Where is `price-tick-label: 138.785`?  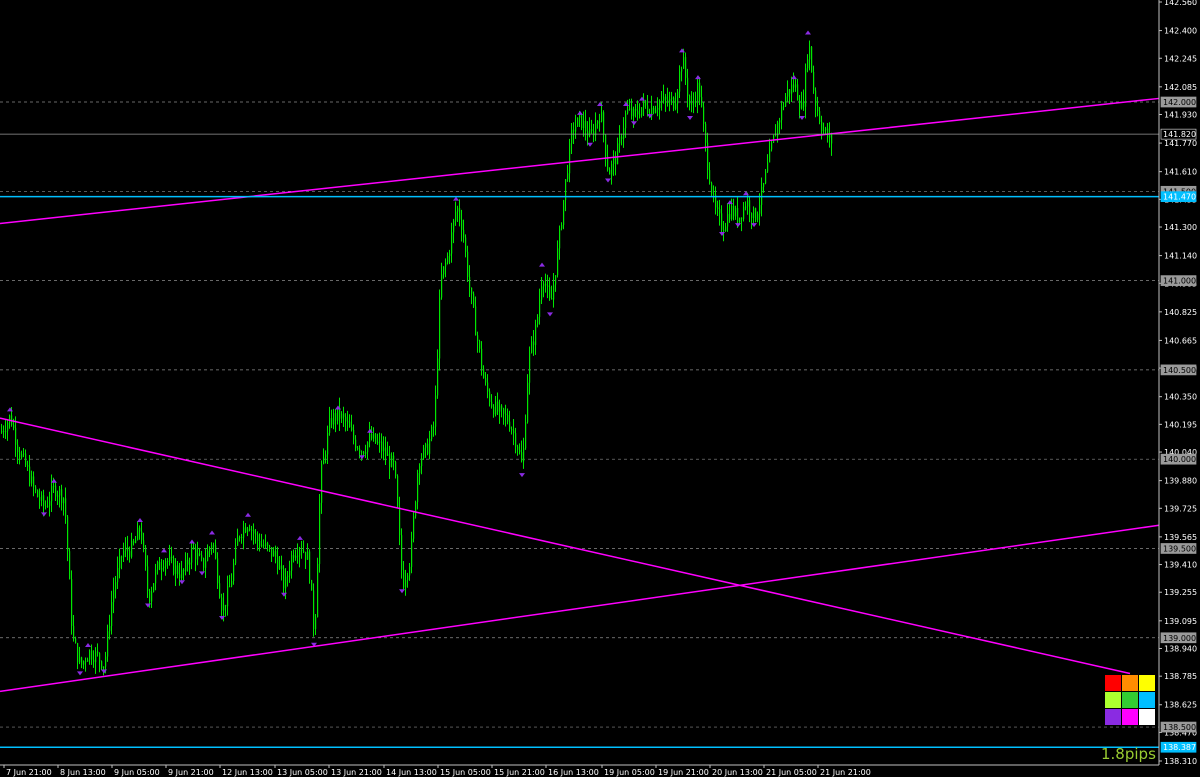 price-tick-label: 138.785 is located at coordinates (1180, 676).